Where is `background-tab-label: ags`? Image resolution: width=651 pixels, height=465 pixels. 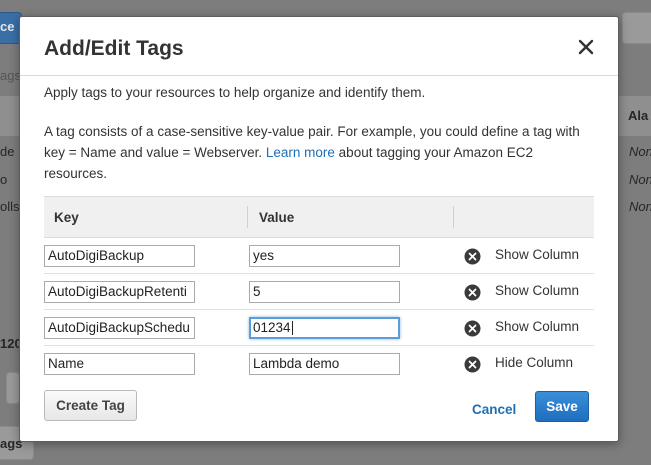 background-tab-label: ags is located at coordinates (10, 75).